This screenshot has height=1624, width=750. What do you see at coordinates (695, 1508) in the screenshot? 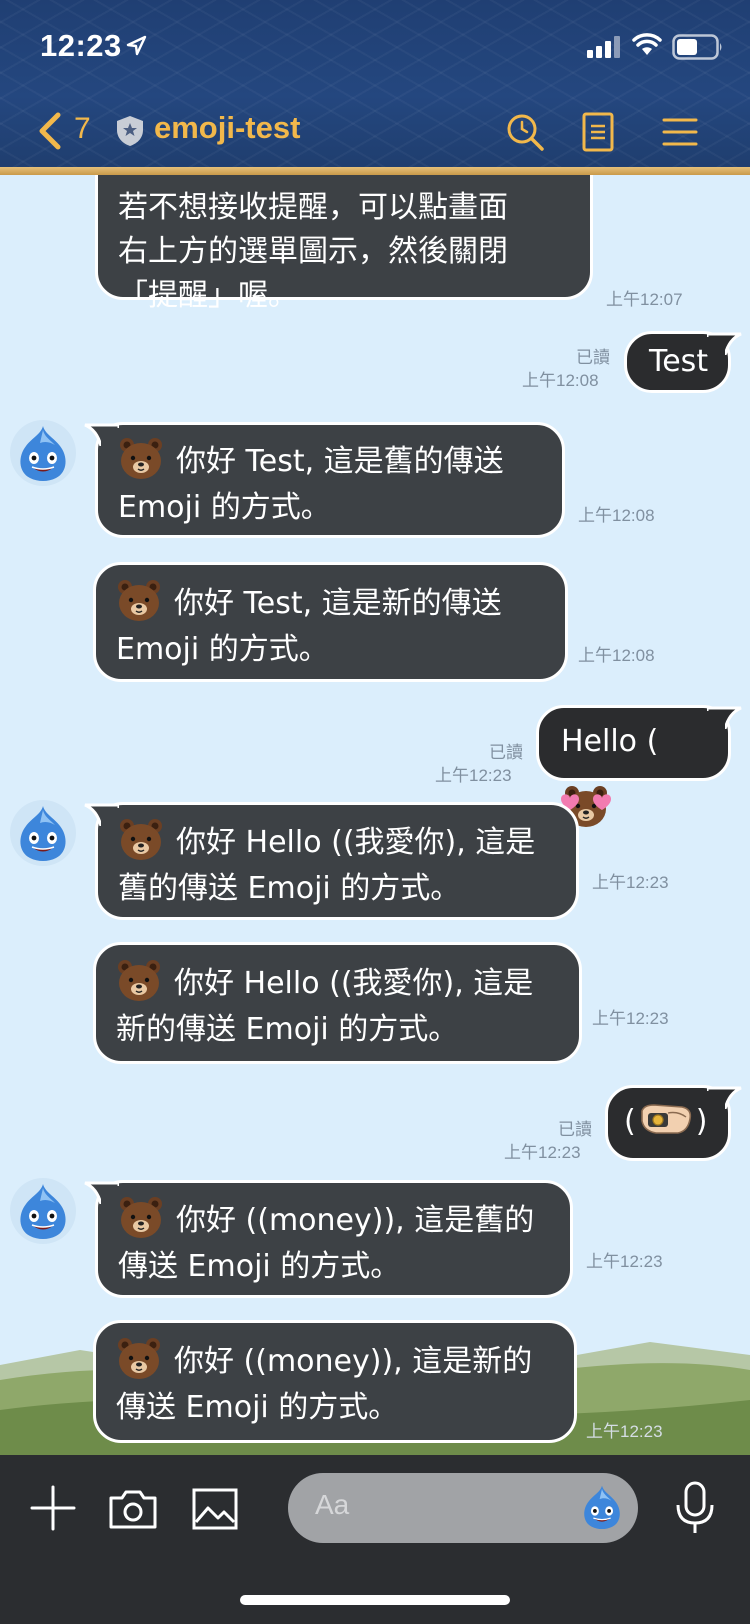
I see `microphone-icon` at bounding box center [695, 1508].